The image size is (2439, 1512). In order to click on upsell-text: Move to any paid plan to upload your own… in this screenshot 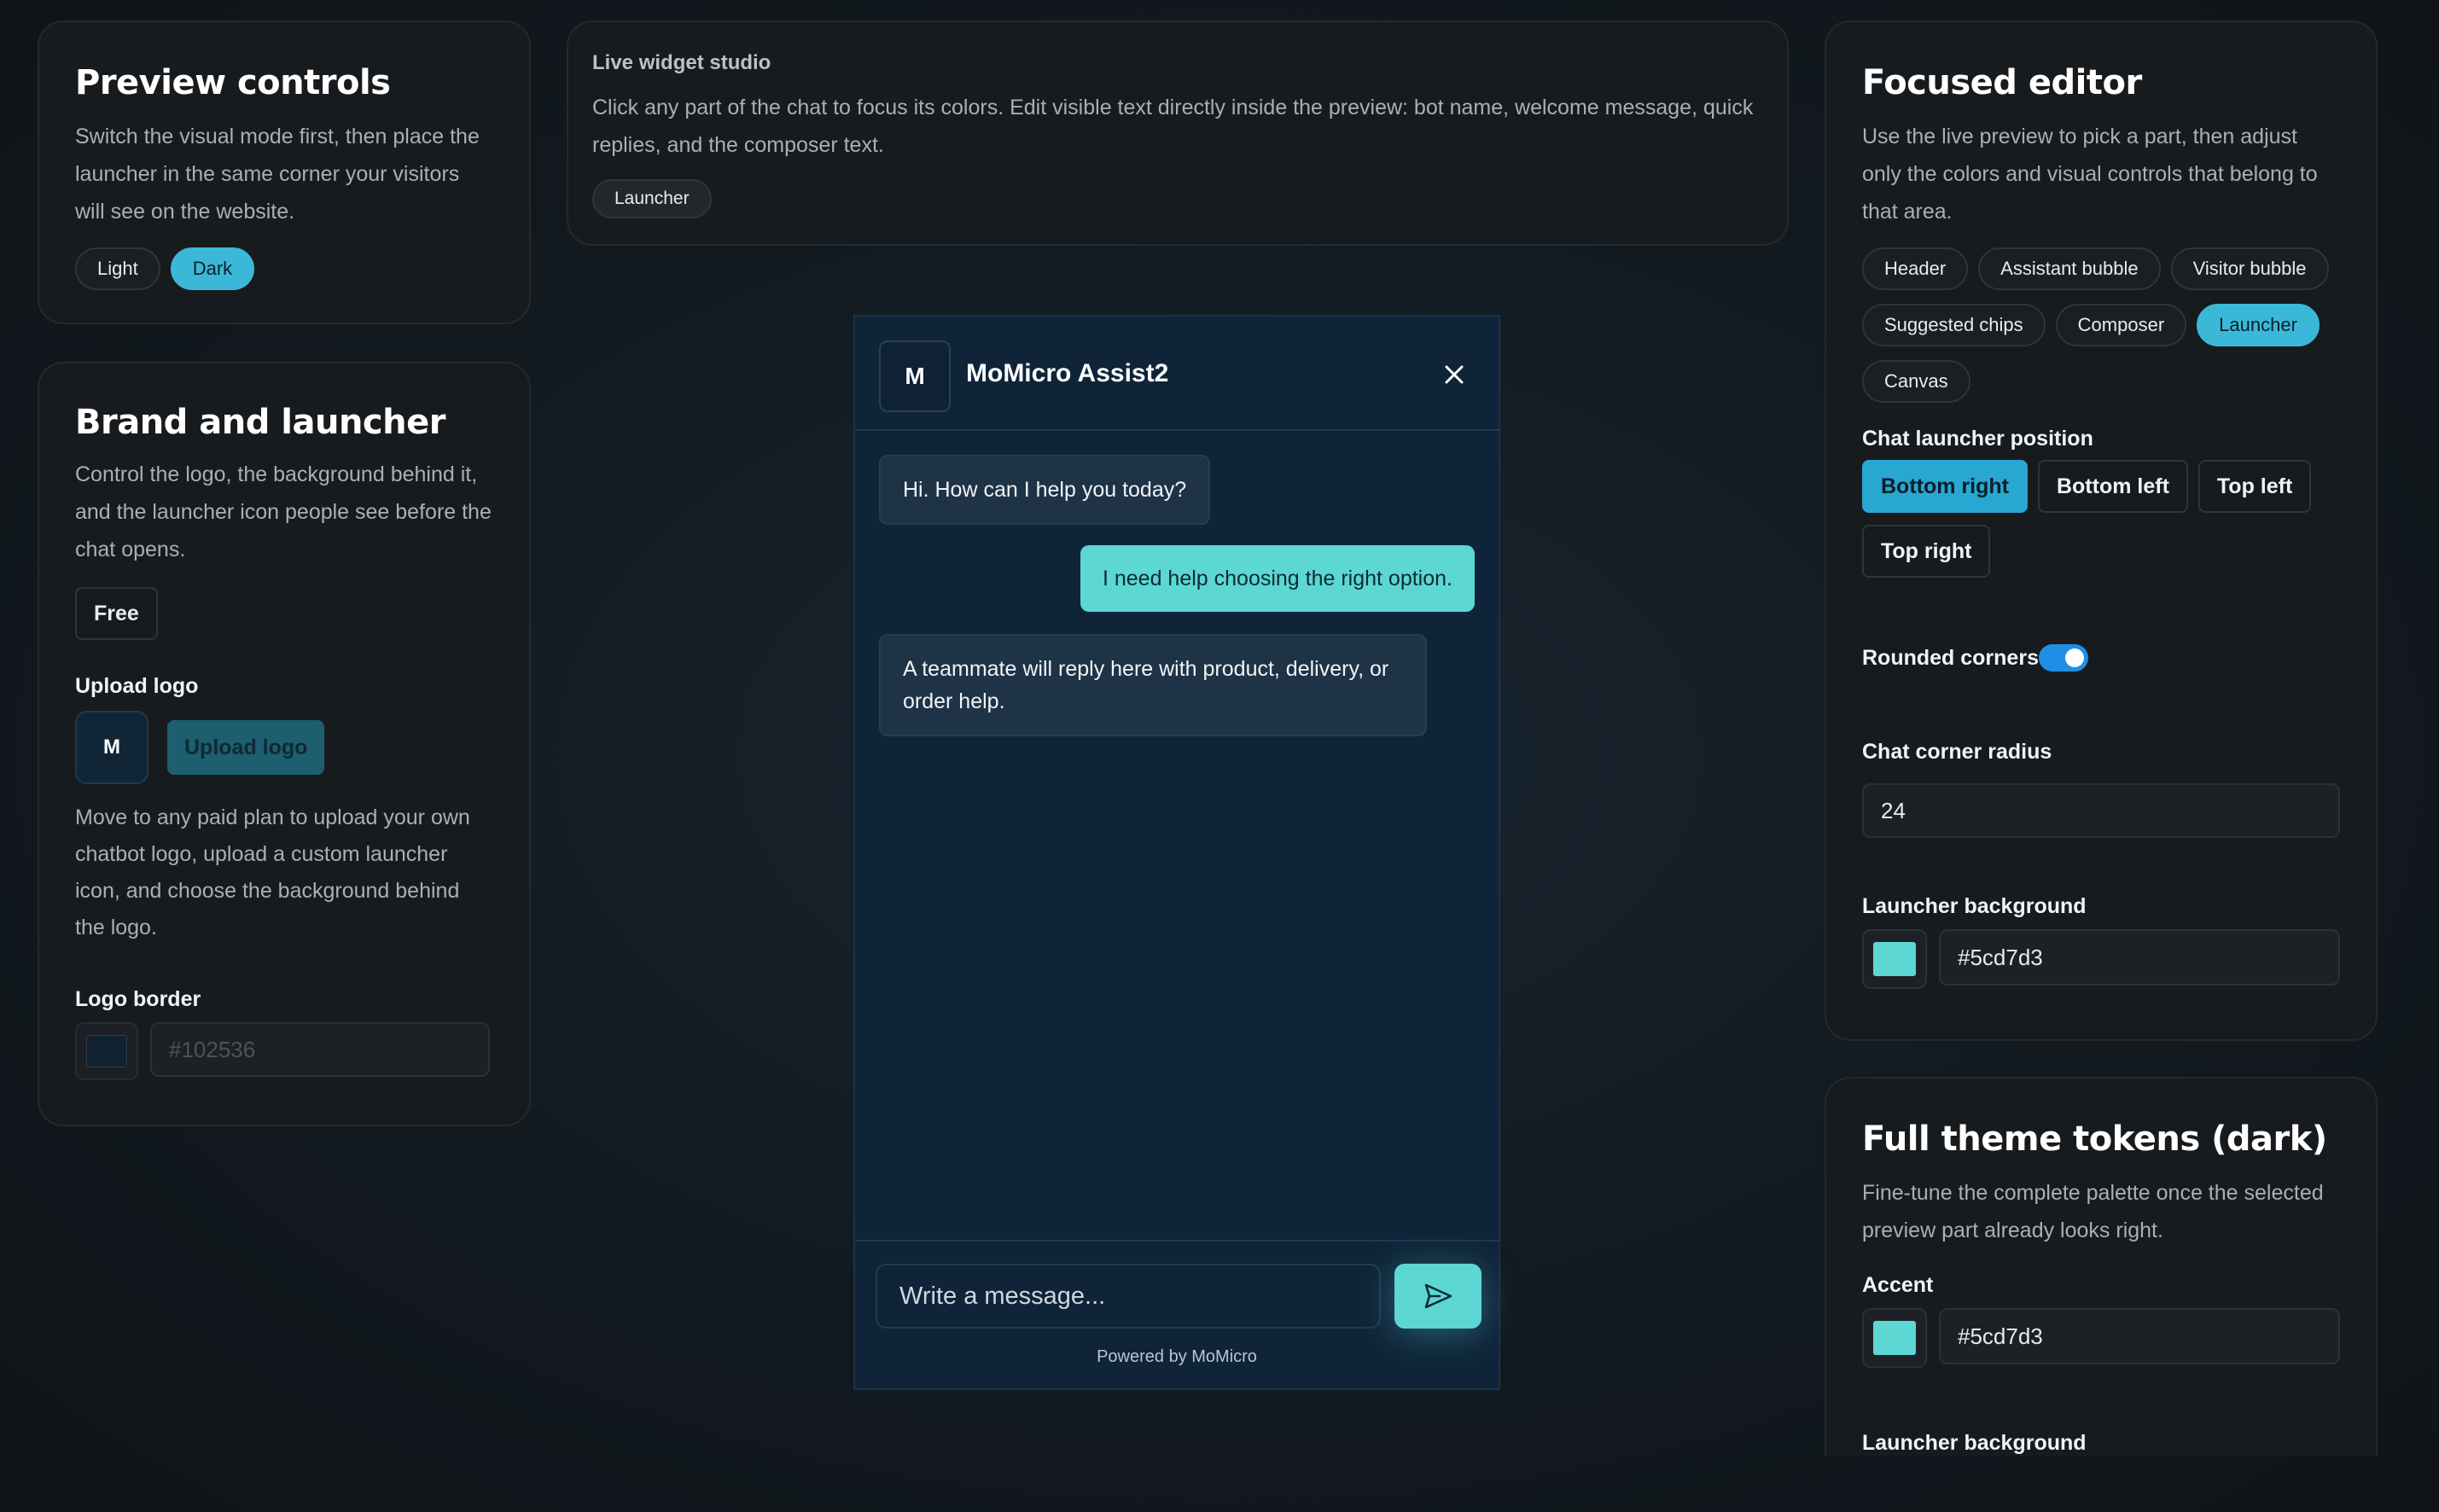, I will do `click(272, 872)`.